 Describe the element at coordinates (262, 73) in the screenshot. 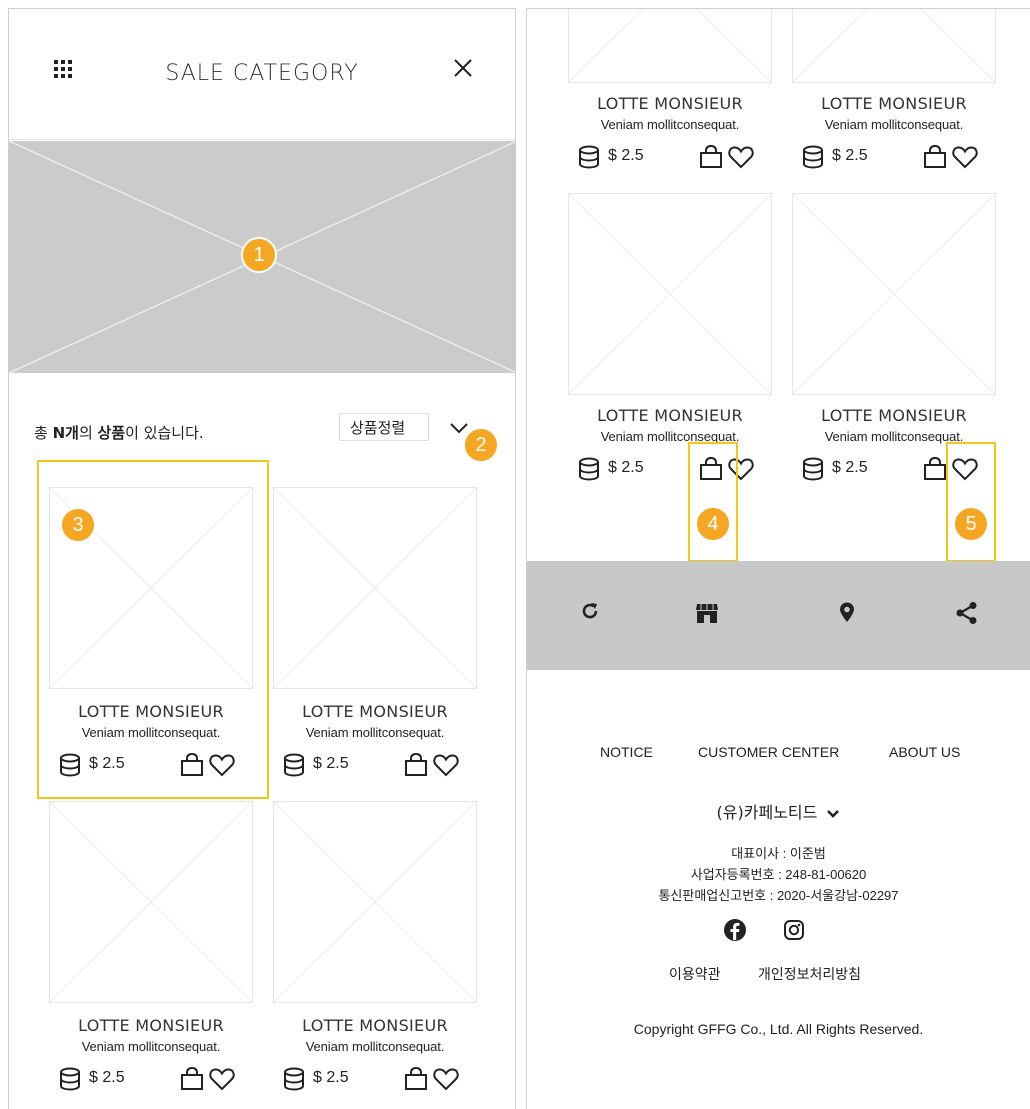

I see `page-title: SALE CATEGORY` at that location.